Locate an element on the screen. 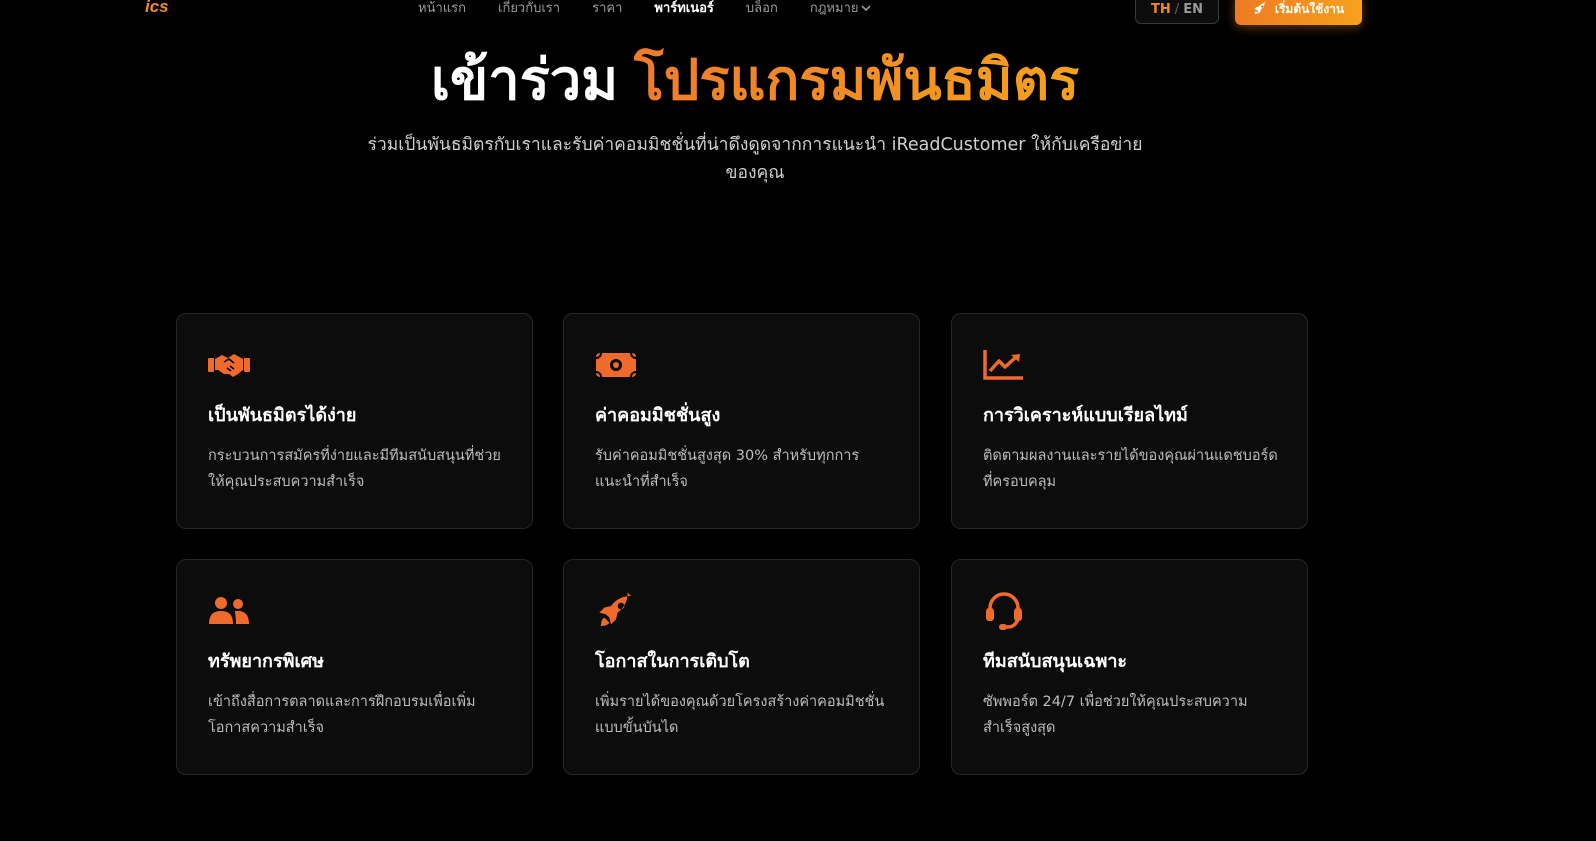 The image size is (1596, 841). feature-title: ทรัพยากรพิเศษ is located at coordinates (266, 661).